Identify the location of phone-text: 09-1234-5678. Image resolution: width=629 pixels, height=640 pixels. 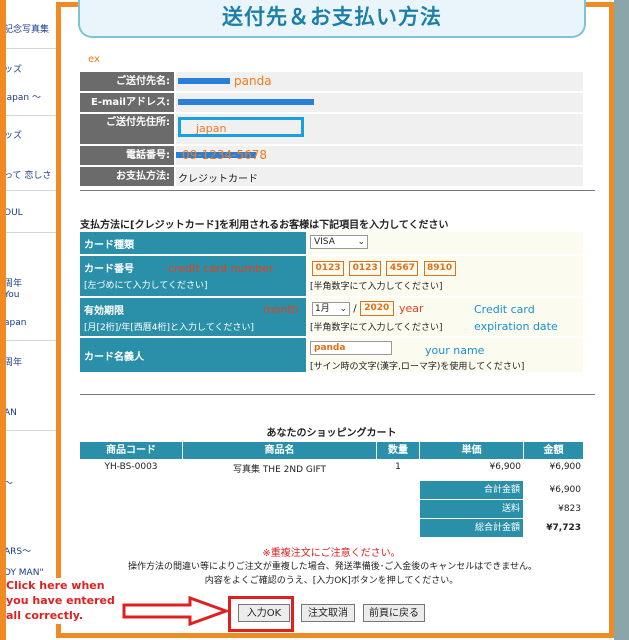
(225, 155).